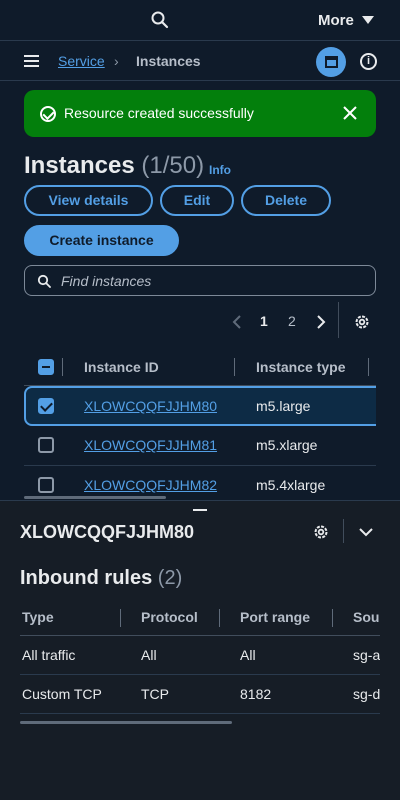 The height and width of the screenshot is (800, 400). Describe the element at coordinates (256, 694) in the screenshot. I see `rule-port-range-cell: 8182` at that location.